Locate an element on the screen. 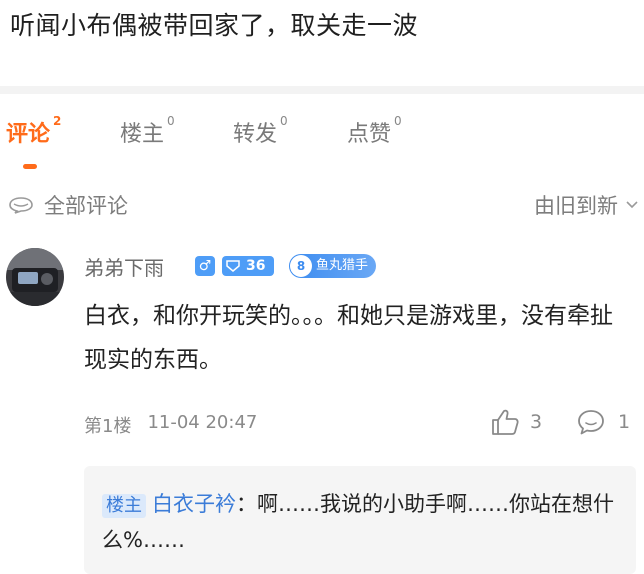 This screenshot has height=574, width=644. fan-badge: 8 鱼丸猎手 is located at coordinates (333, 266).